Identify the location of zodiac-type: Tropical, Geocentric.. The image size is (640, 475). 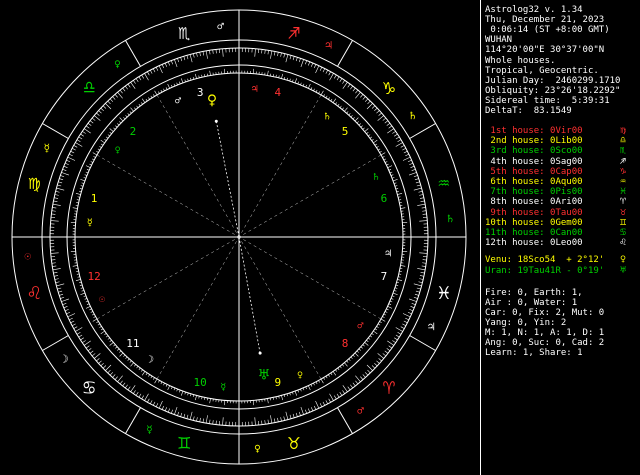
(542, 71).